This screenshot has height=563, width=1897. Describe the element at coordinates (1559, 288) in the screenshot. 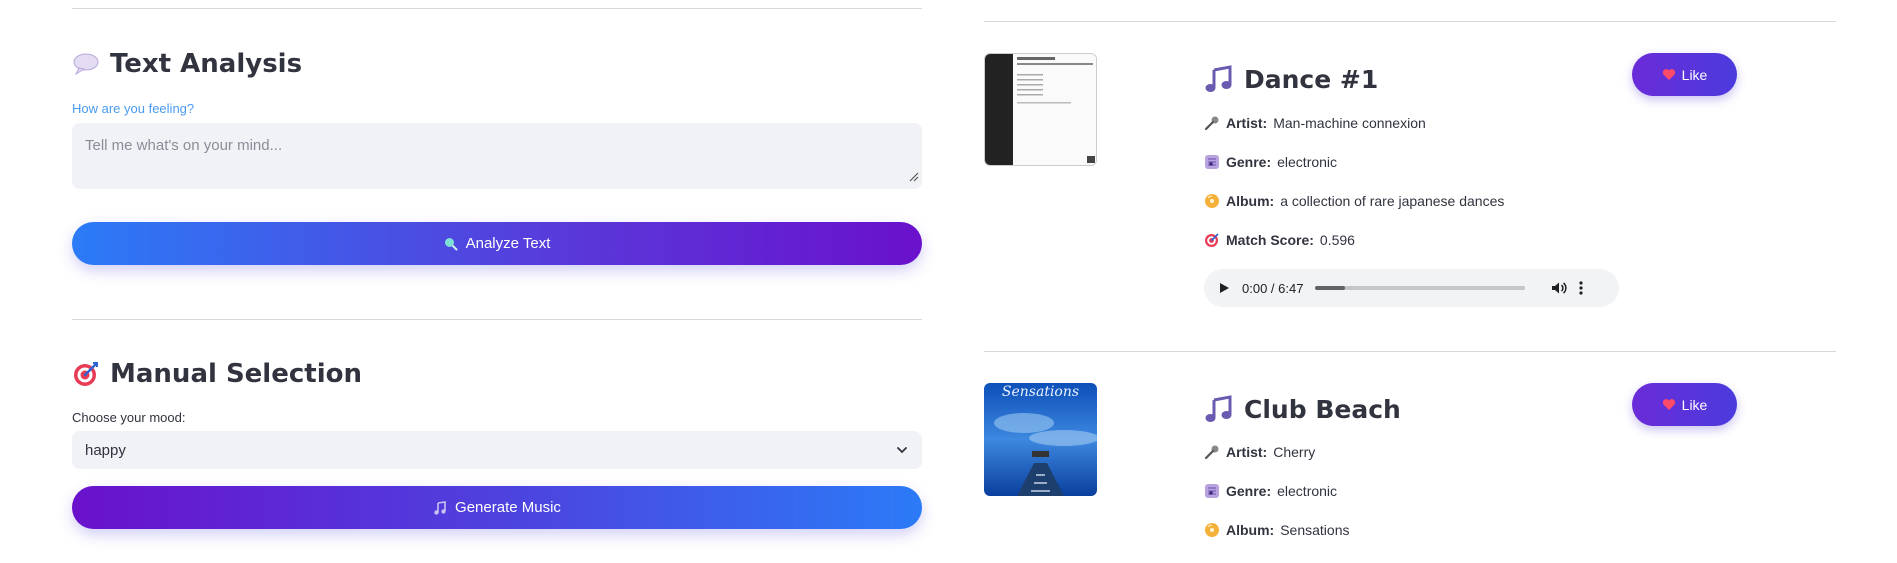

I see `volume-icon` at that location.